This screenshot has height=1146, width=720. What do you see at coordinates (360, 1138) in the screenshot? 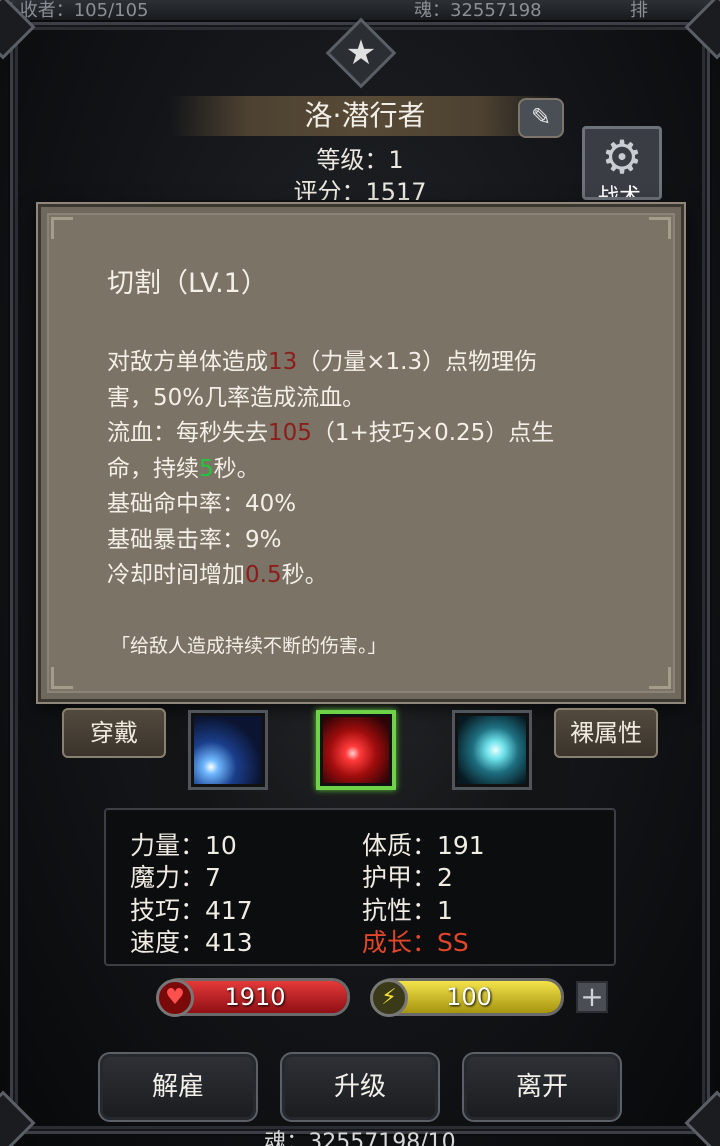
I see `soul-counter: 魂：32557198/10` at bounding box center [360, 1138].